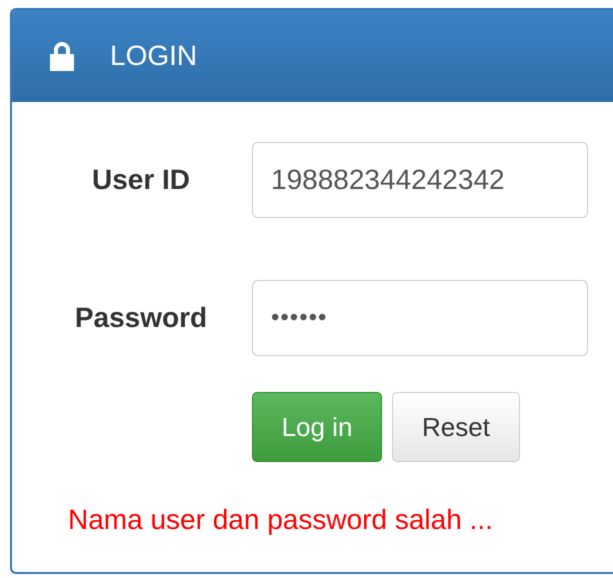 The height and width of the screenshot is (578, 613). I want to click on user-id-field: 198882344242342, so click(420, 180).